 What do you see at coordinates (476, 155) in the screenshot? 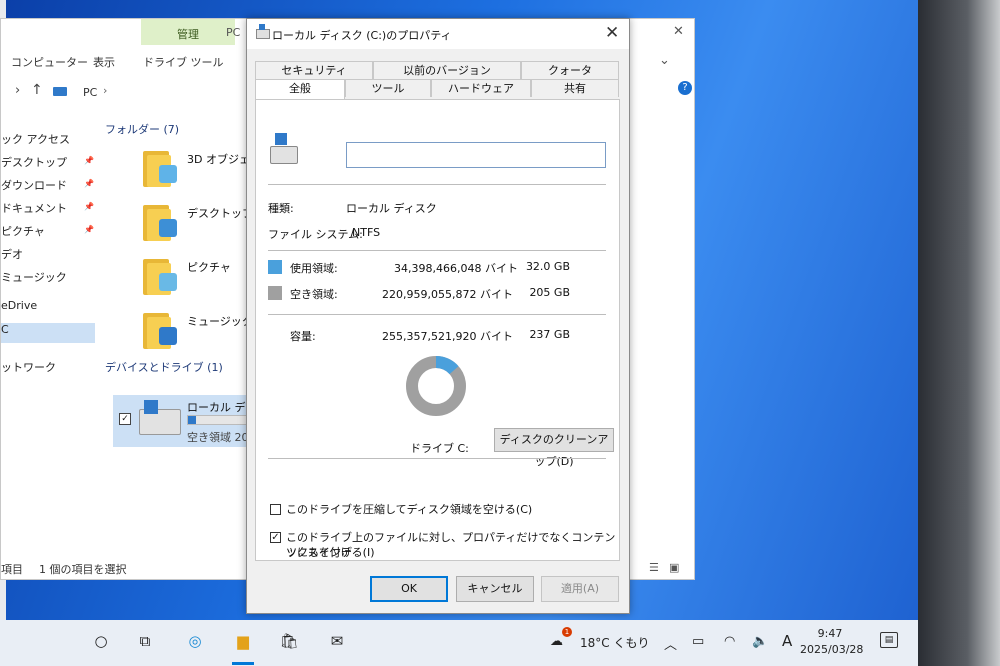
I see `drive-name-input` at bounding box center [476, 155].